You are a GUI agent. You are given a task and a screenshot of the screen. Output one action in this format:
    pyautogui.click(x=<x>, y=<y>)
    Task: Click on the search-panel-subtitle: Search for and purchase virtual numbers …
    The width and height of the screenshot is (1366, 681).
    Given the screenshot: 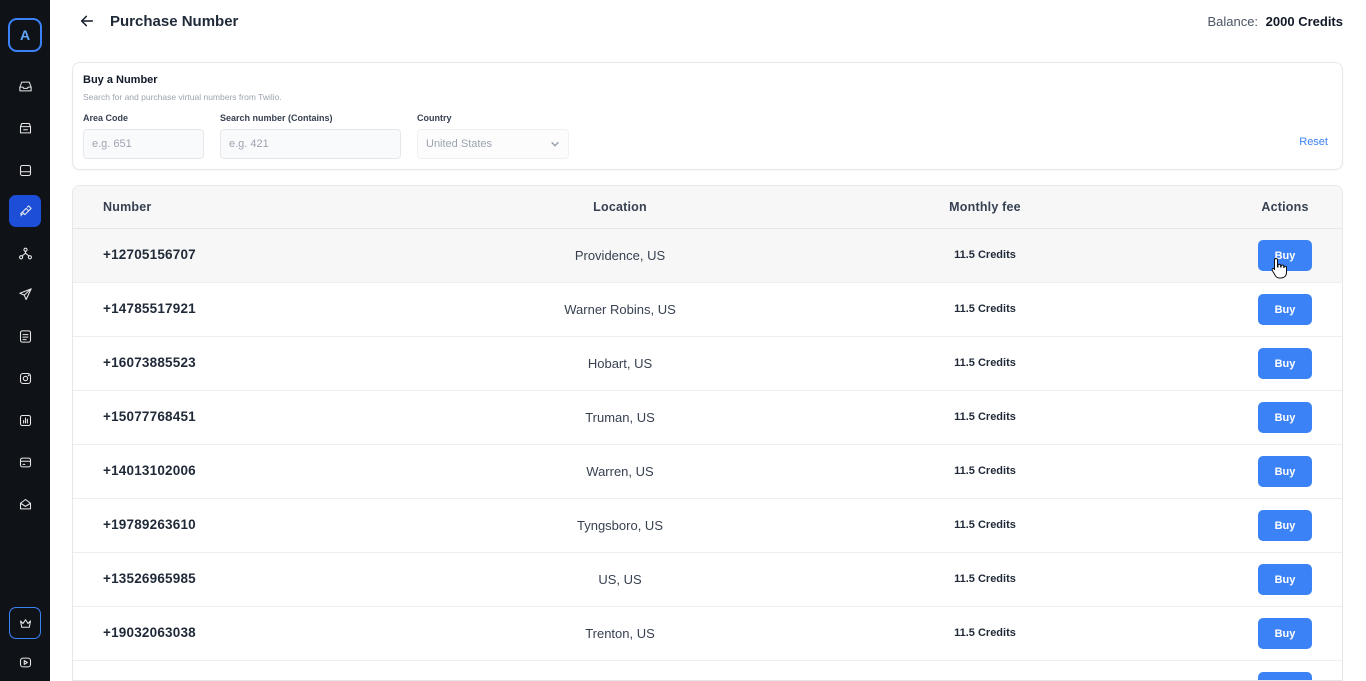 What is the action you would take?
    pyautogui.click(x=182, y=97)
    